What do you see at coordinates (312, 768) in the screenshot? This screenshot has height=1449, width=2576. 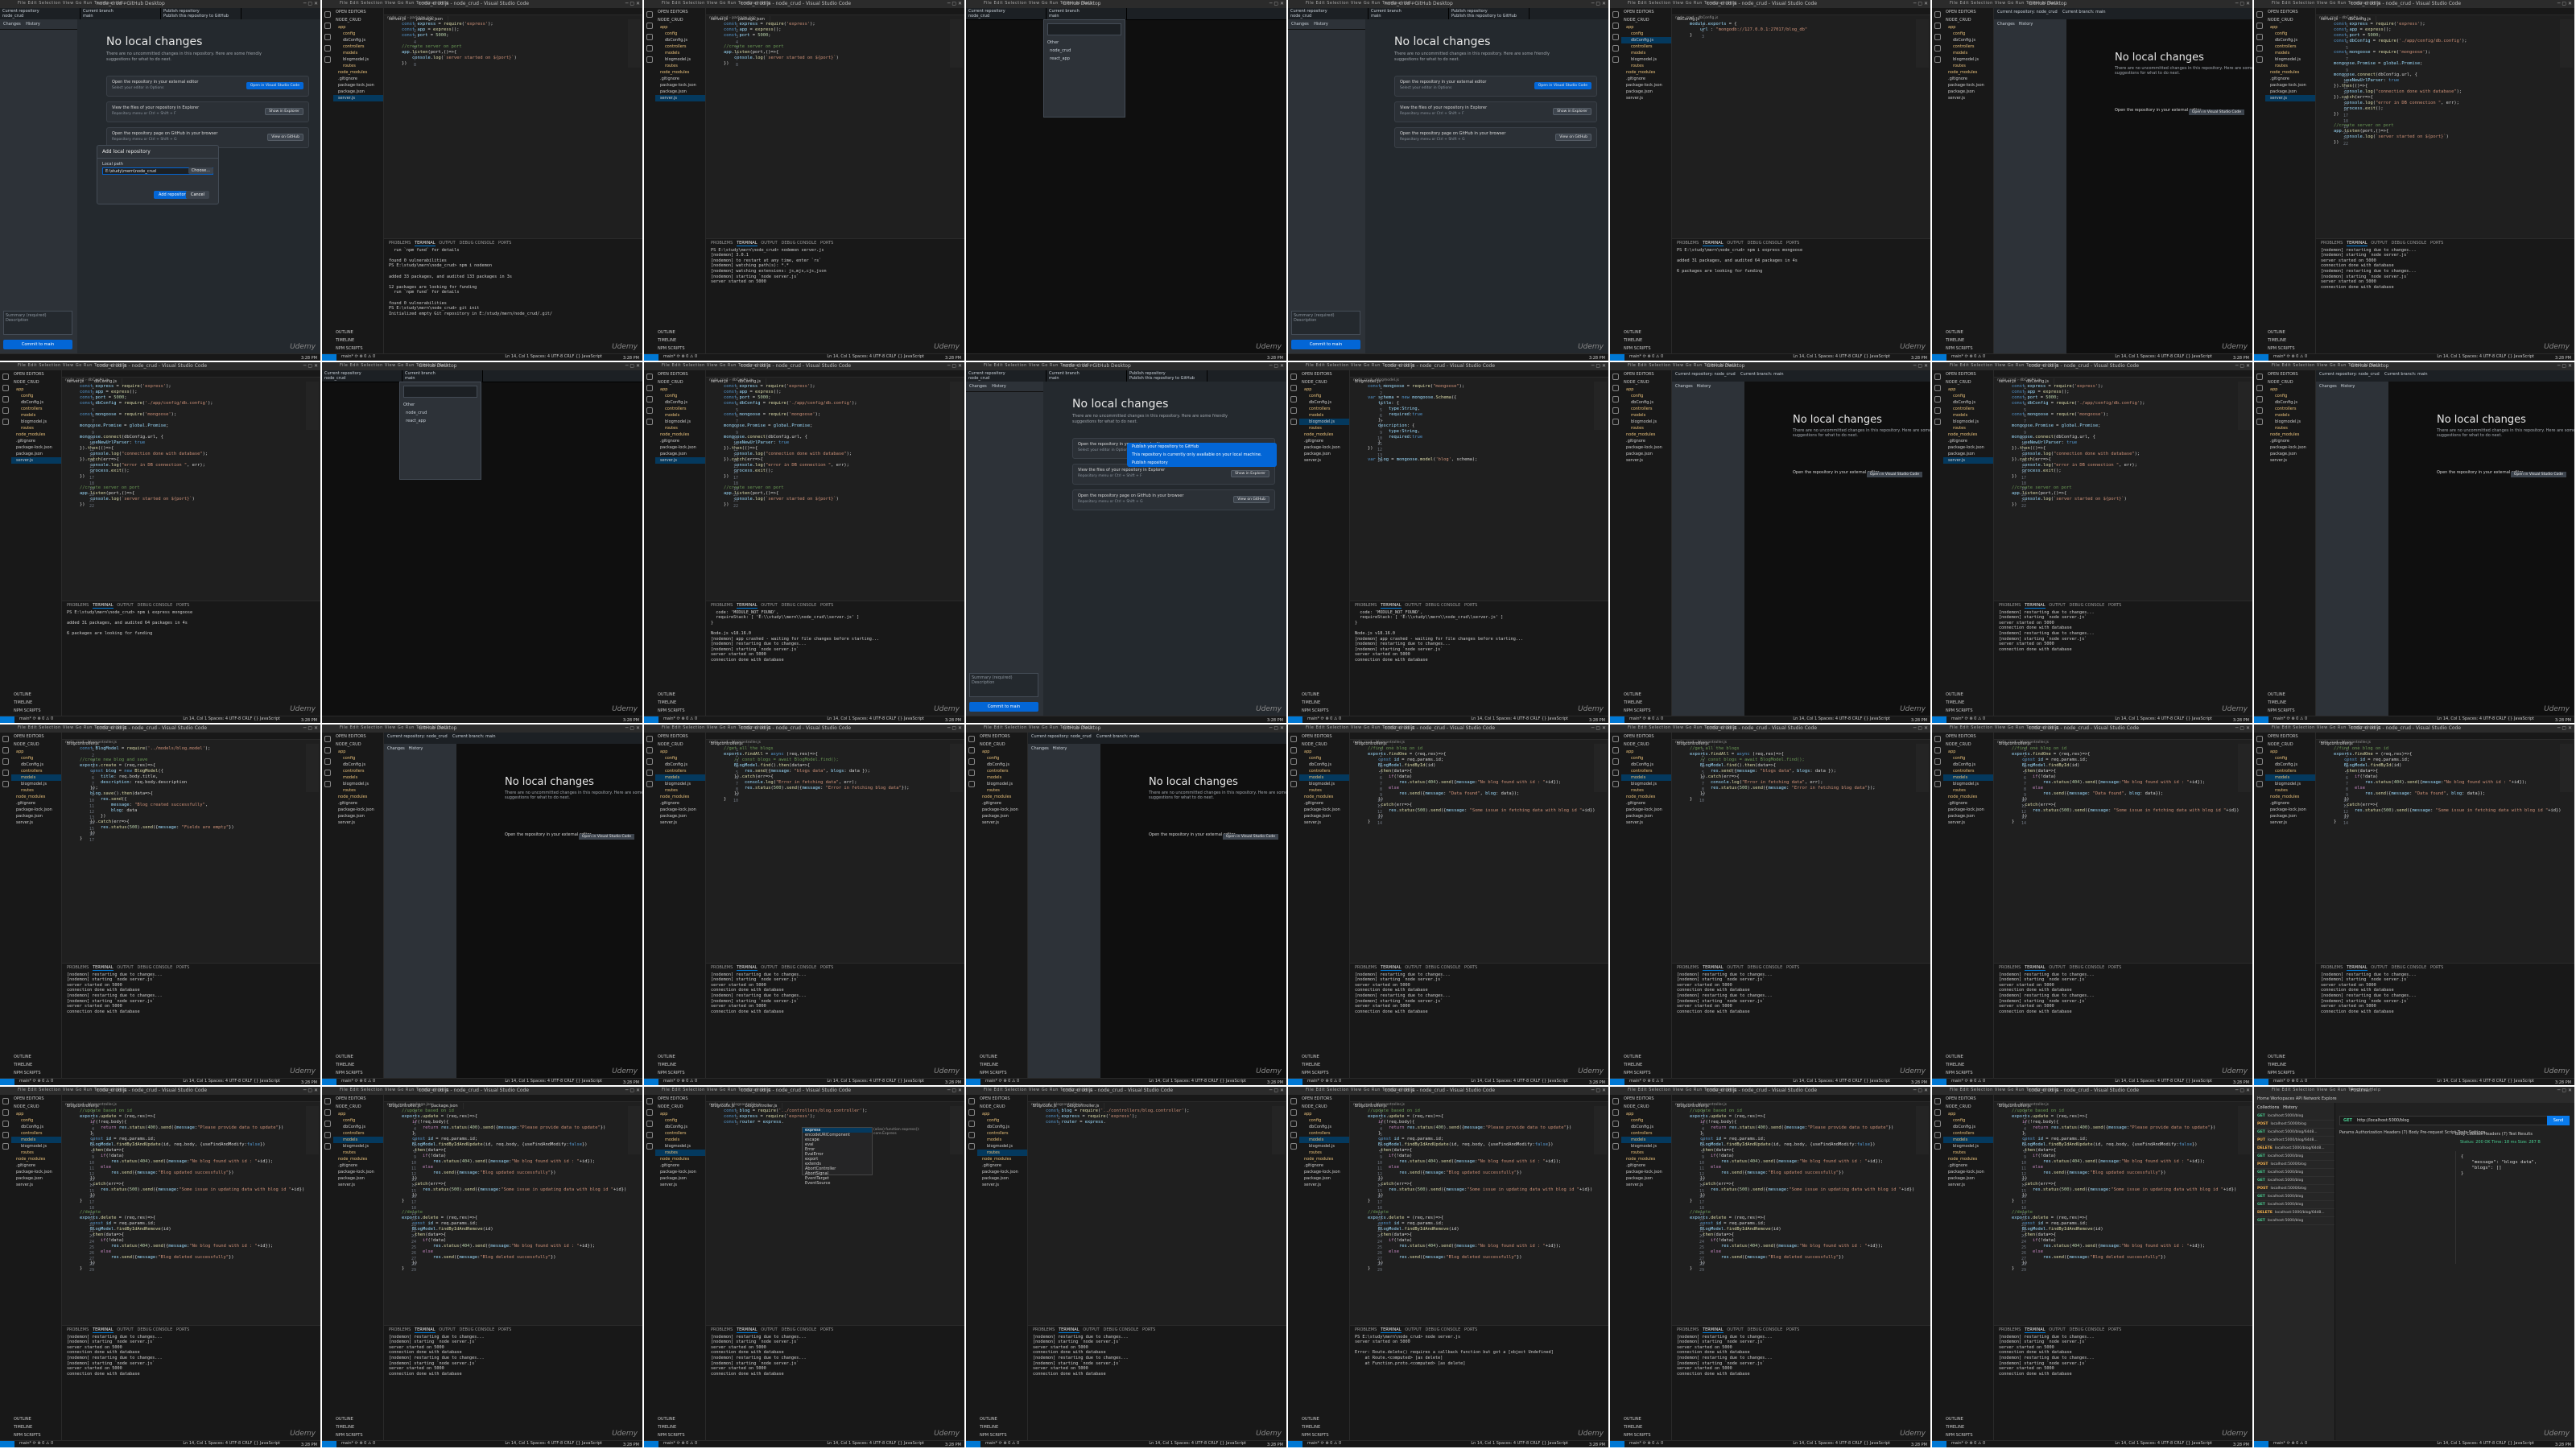 I see `minimap` at bounding box center [312, 768].